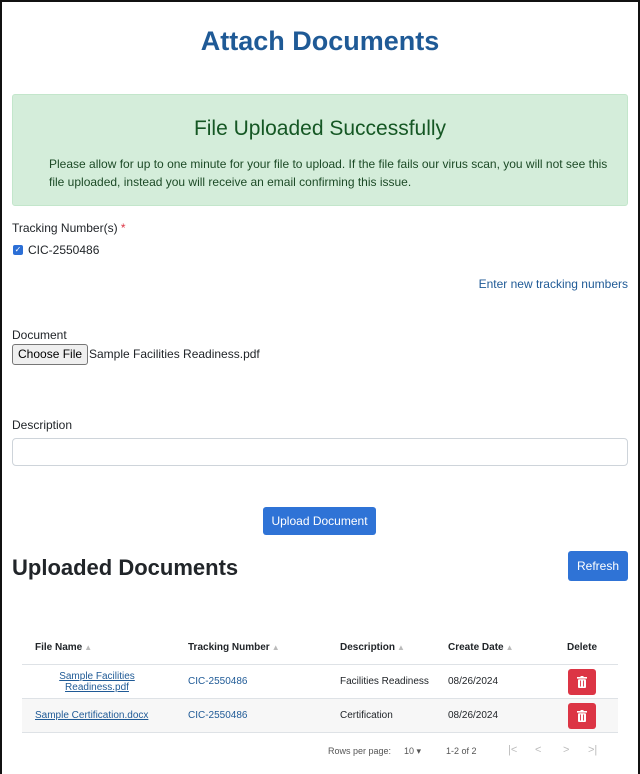 The image size is (640, 774). I want to click on caret-down-icon: ▾, so click(419, 751).